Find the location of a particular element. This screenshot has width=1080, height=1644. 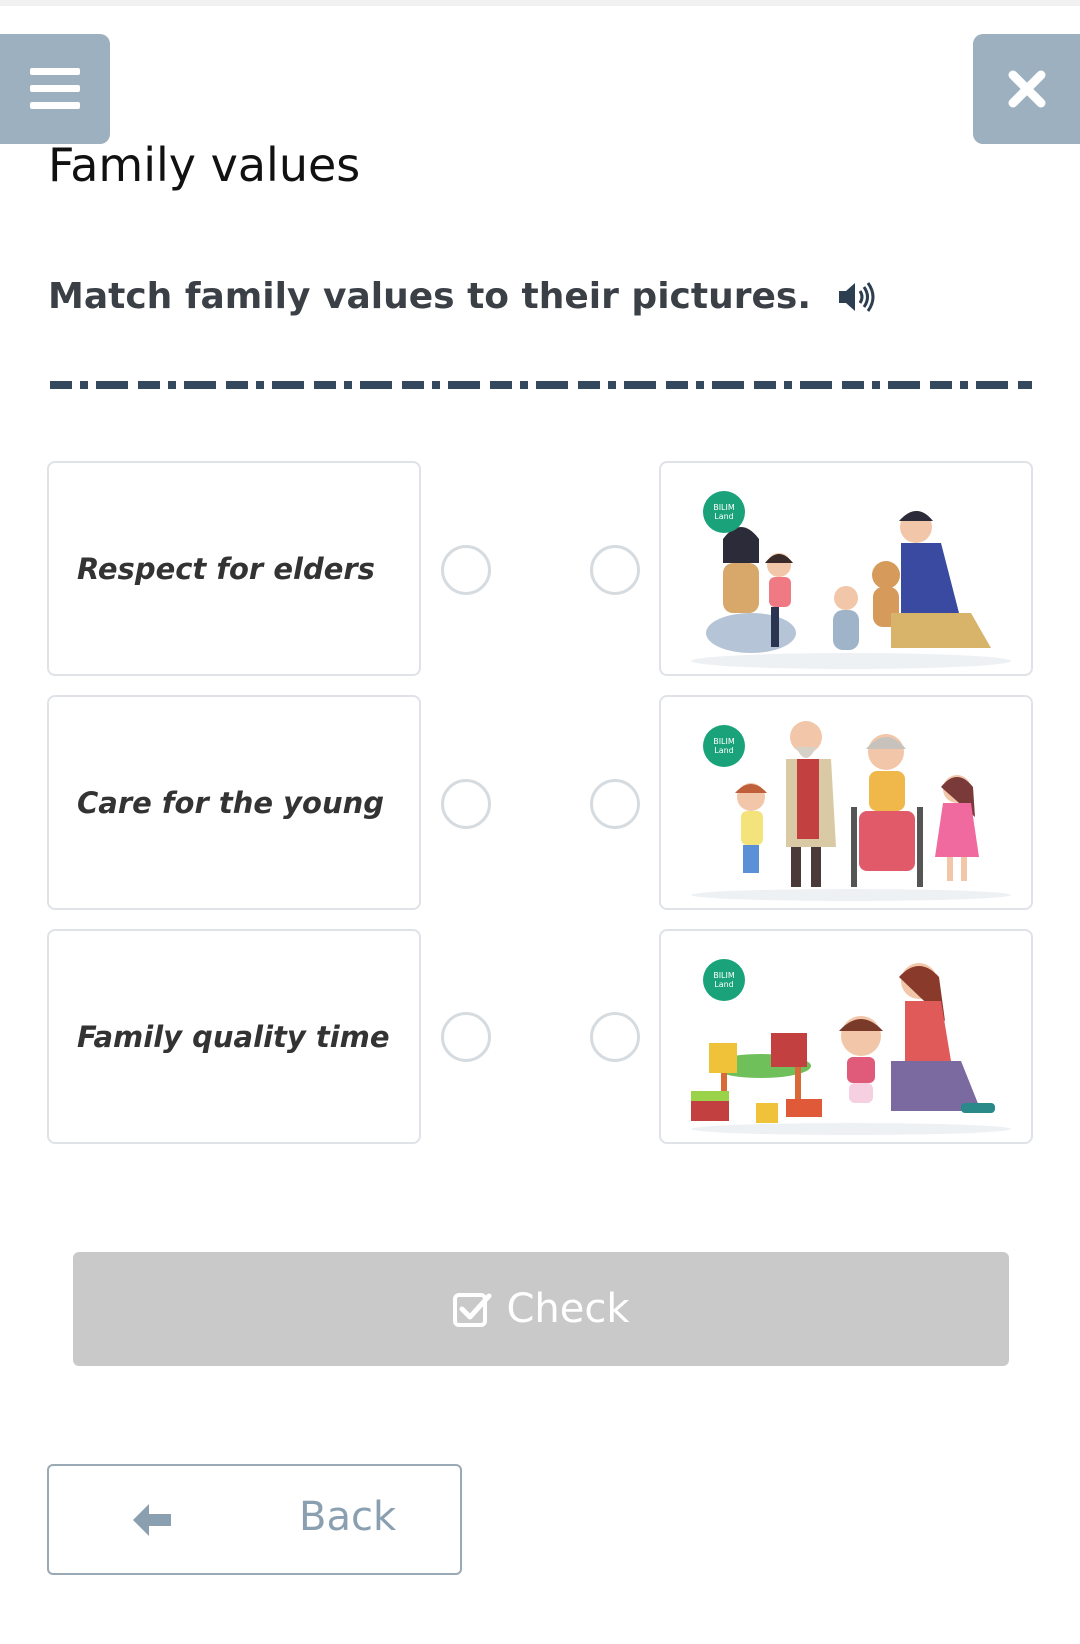

picture-card-2: BILIM Land is located at coordinates (846, 802).